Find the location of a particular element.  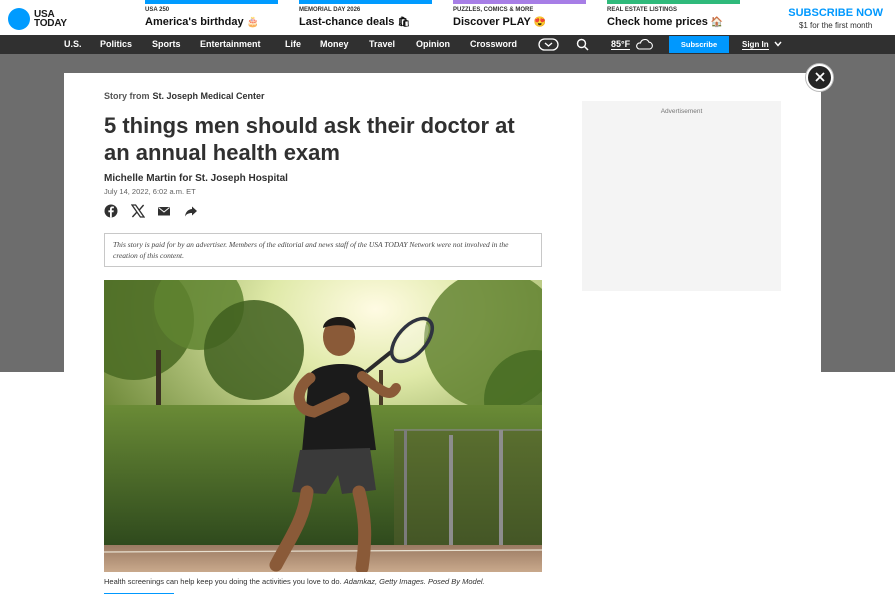

nav-opinion: Opinion is located at coordinates (433, 44).